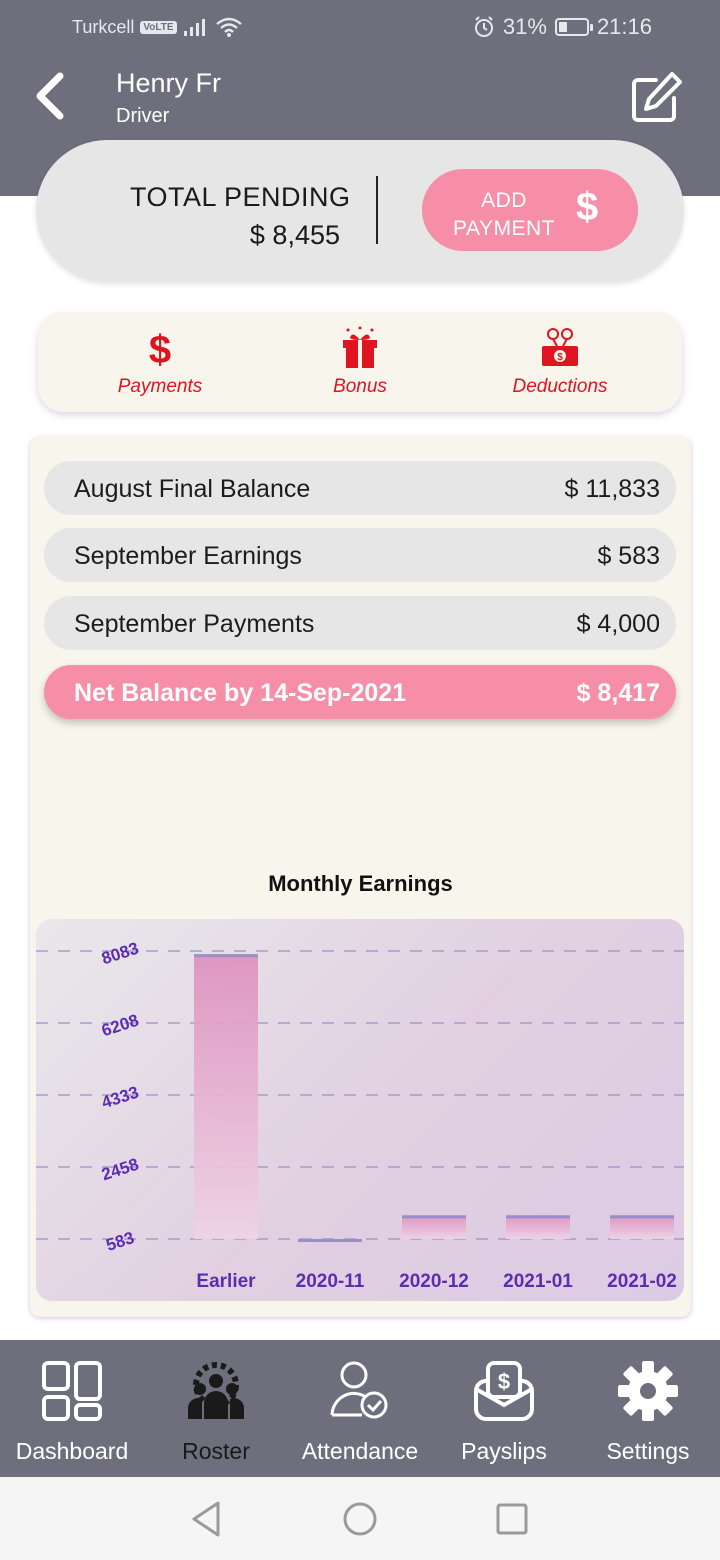 Image resolution: width=720 pixels, height=1560 pixels. I want to click on nav-dashboard: Dashboard, so click(72, 1411).